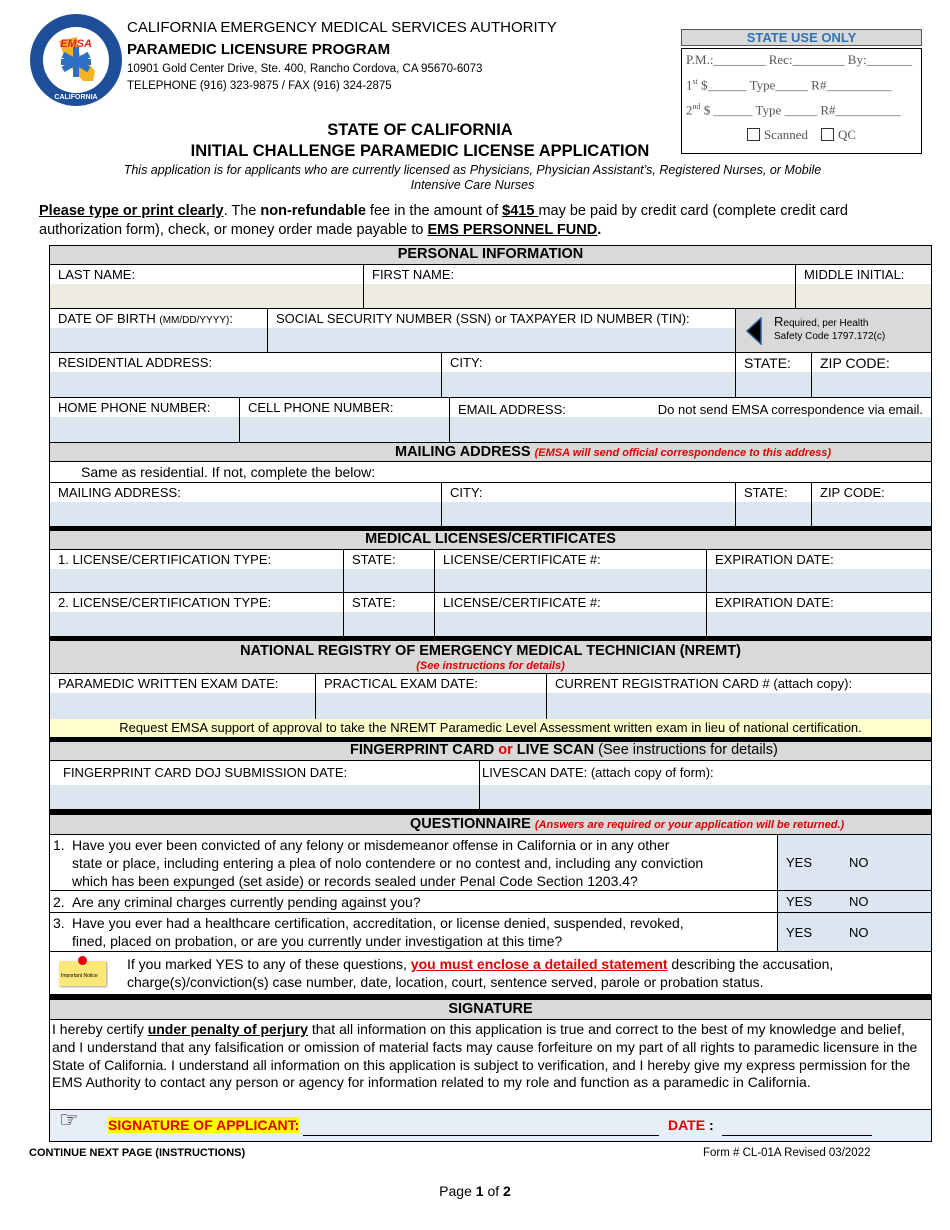 This screenshot has height=1230, width=950. Describe the element at coordinates (787, 1153) in the screenshot. I see `form-number: Form # CL-01A Revised 03/2022` at that location.